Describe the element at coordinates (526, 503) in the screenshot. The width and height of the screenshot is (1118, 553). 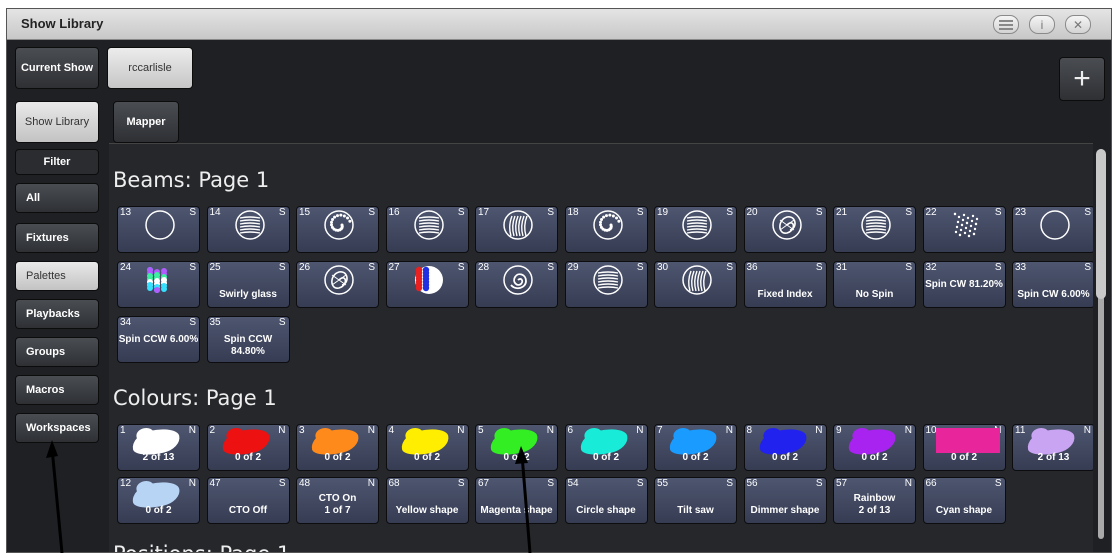
I see `annotation-arrow-middle` at that location.